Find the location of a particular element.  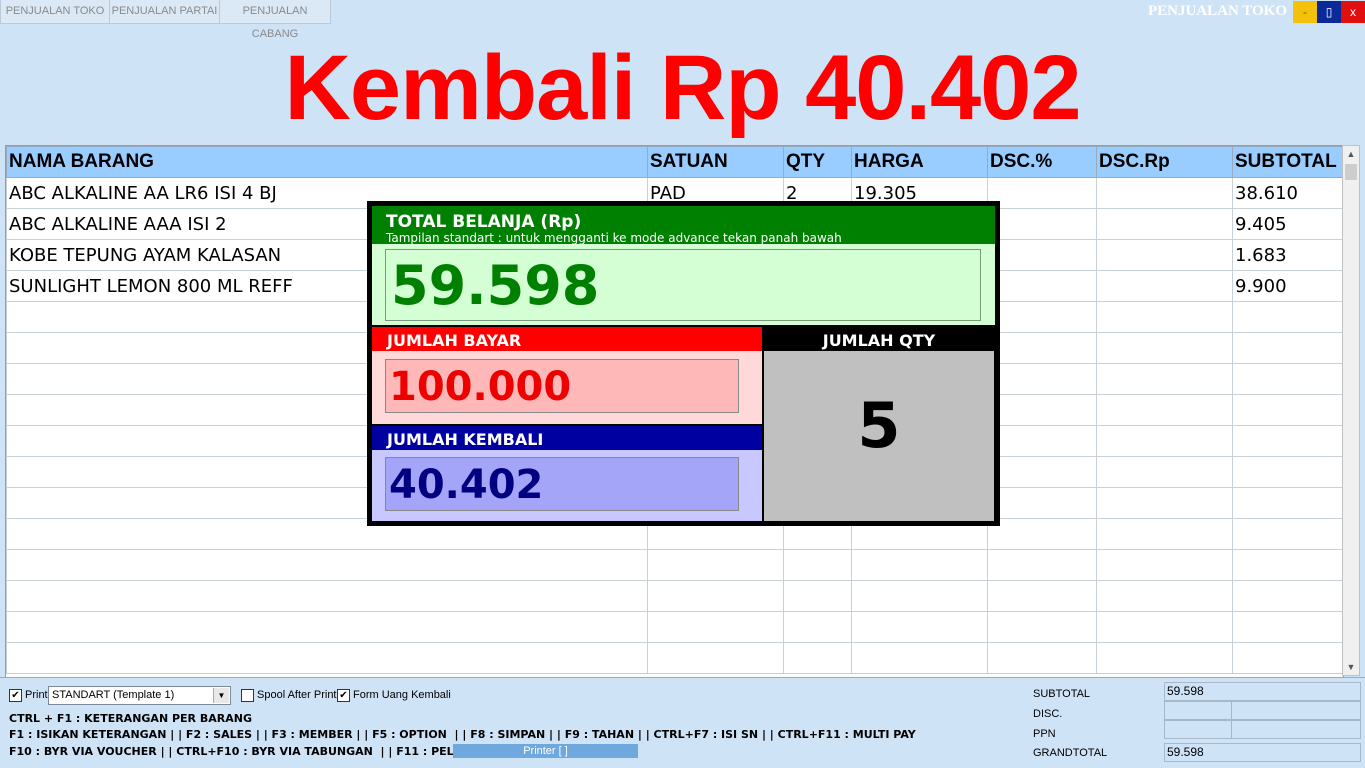

template-select: STANDART (Template 1) ▼ is located at coordinates (139, 695).